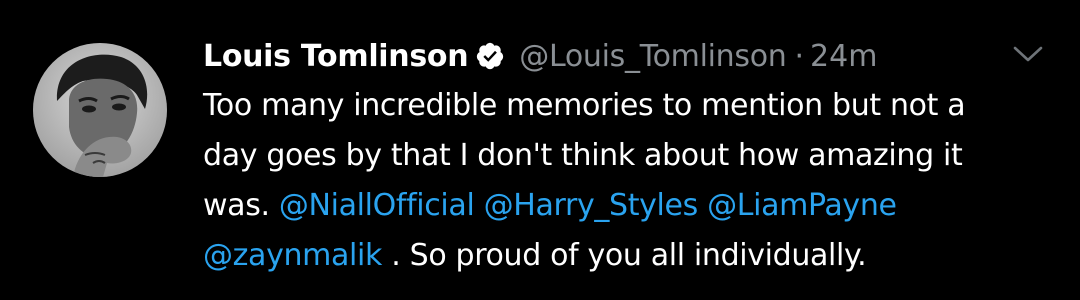 The width and height of the screenshot is (1080, 300). I want to click on profile-photo, so click(100, 110).